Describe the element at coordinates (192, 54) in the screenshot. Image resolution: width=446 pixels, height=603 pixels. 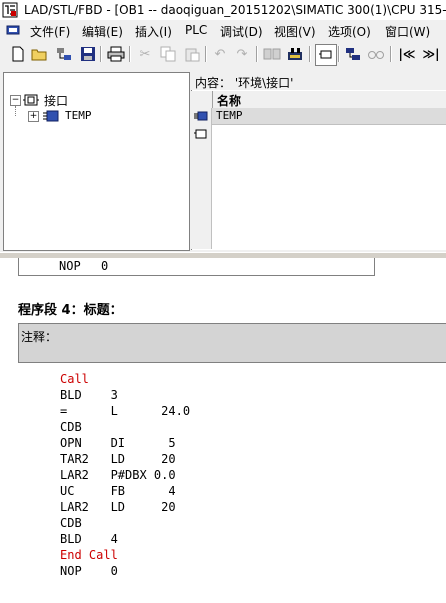
I see `paste-icon` at that location.